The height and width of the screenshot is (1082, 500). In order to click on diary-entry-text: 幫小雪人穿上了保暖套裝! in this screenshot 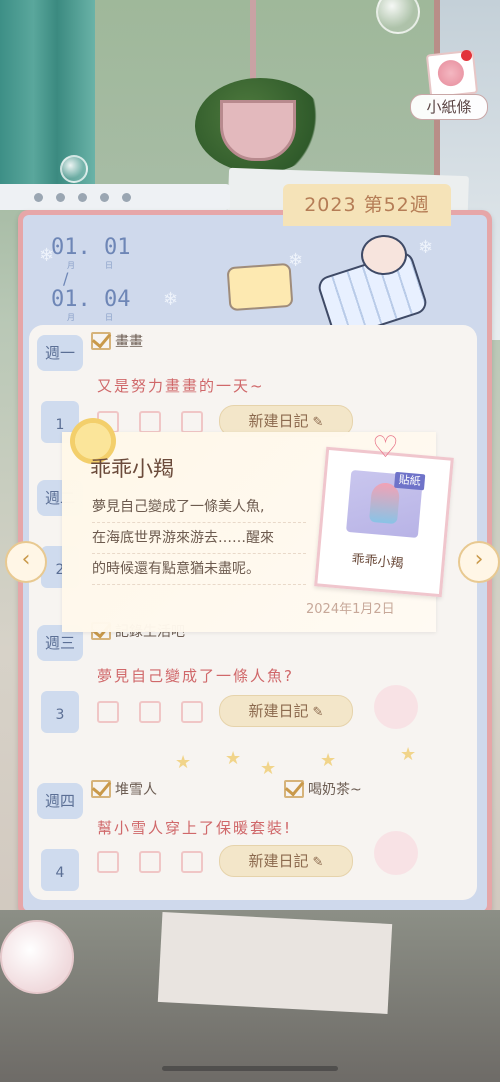, I will do `click(194, 827)`.